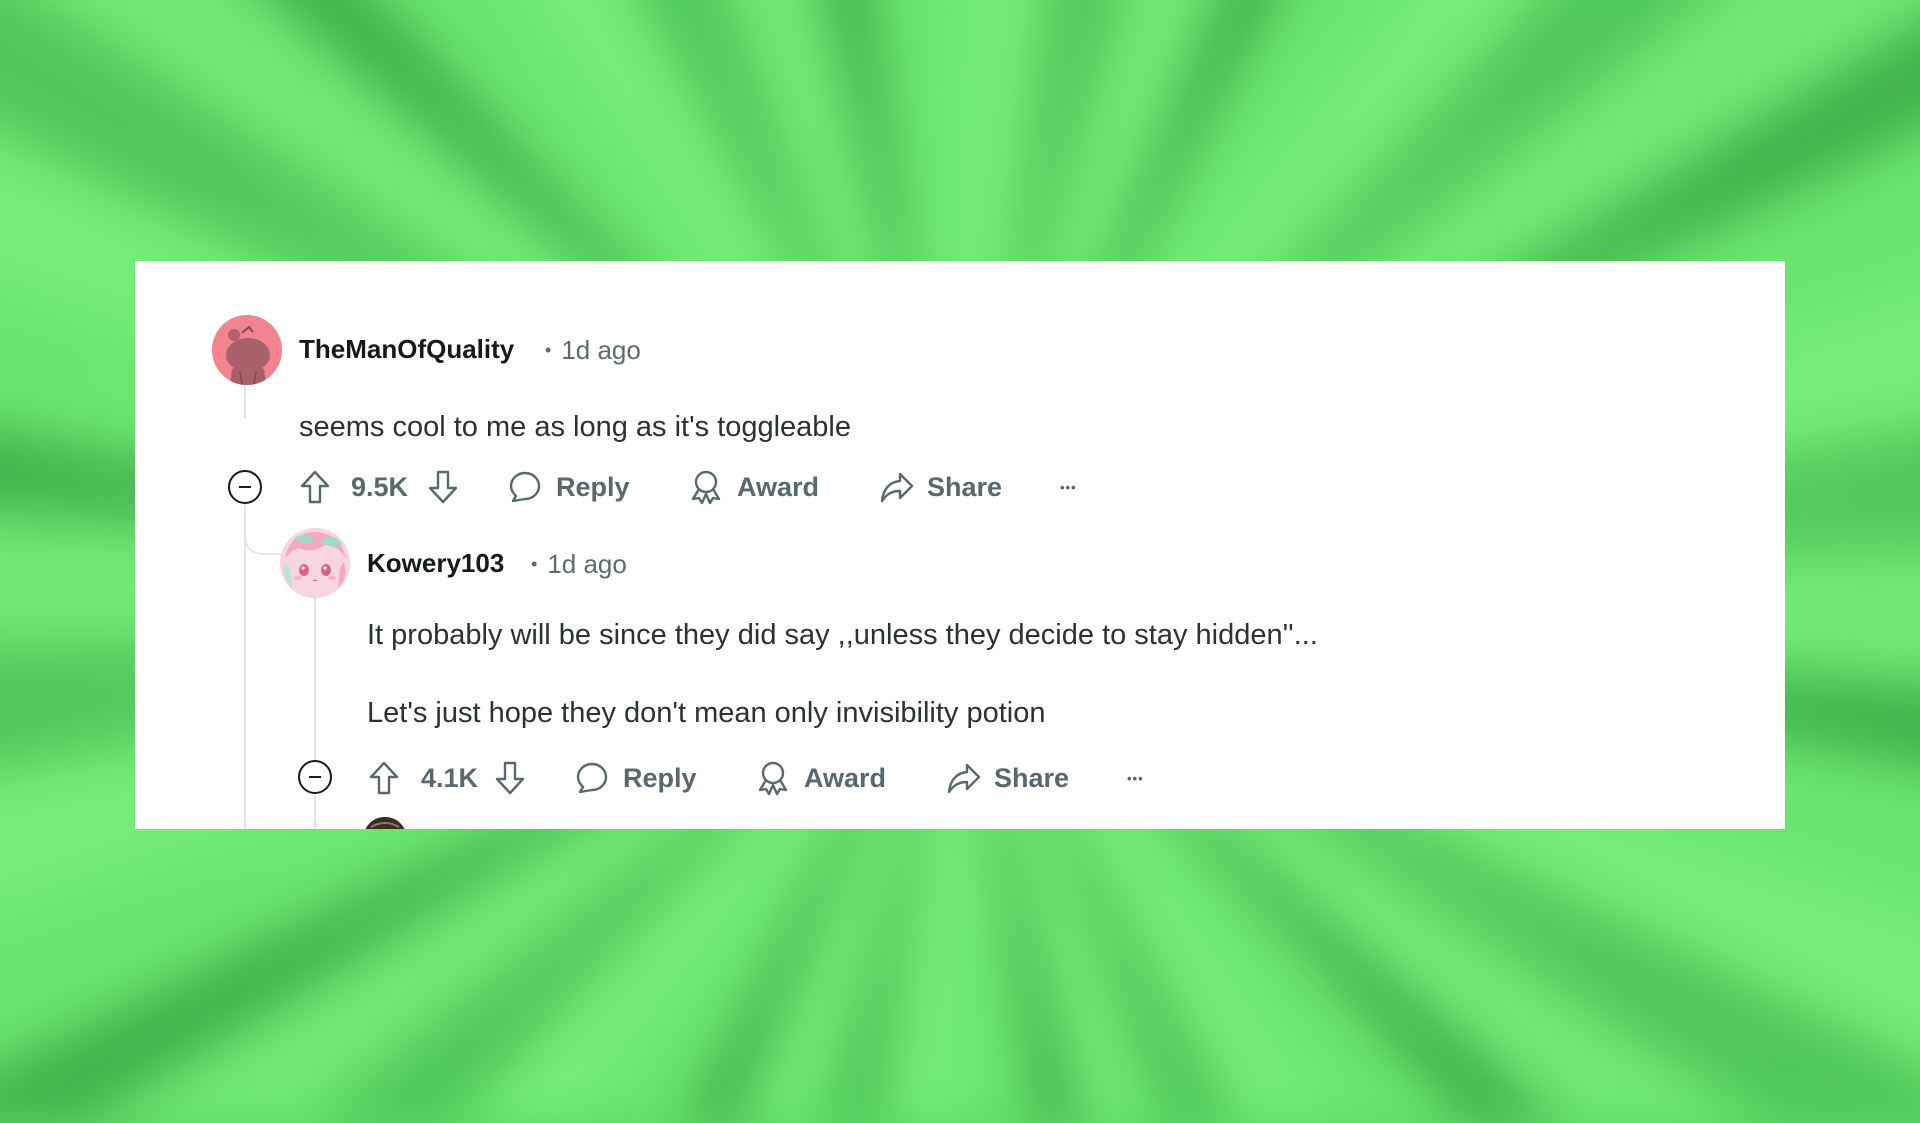 Image resolution: width=1920 pixels, height=1123 pixels. I want to click on vote-score: 4.1K, so click(449, 778).